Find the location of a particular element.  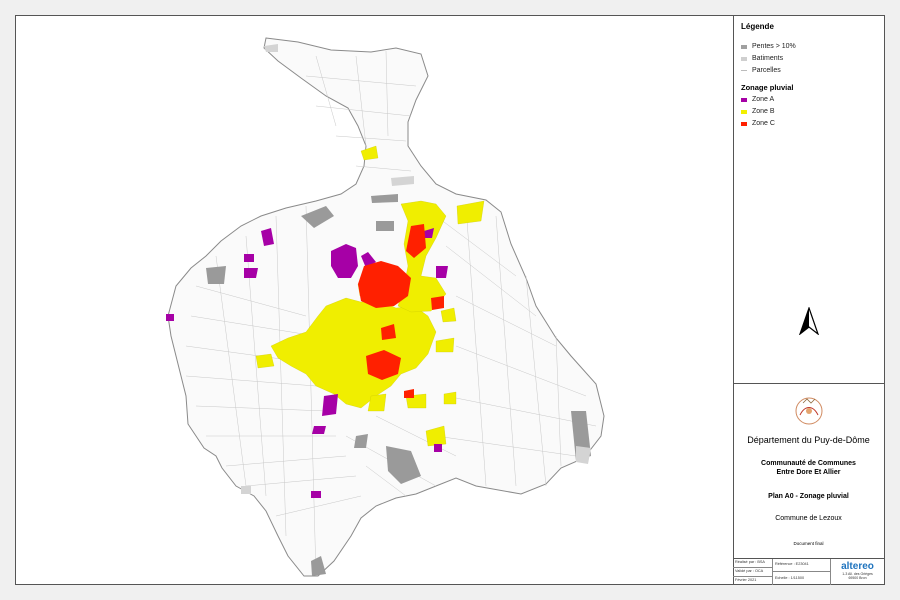

legend-label: Pentes > 10% is located at coordinates (774, 46).